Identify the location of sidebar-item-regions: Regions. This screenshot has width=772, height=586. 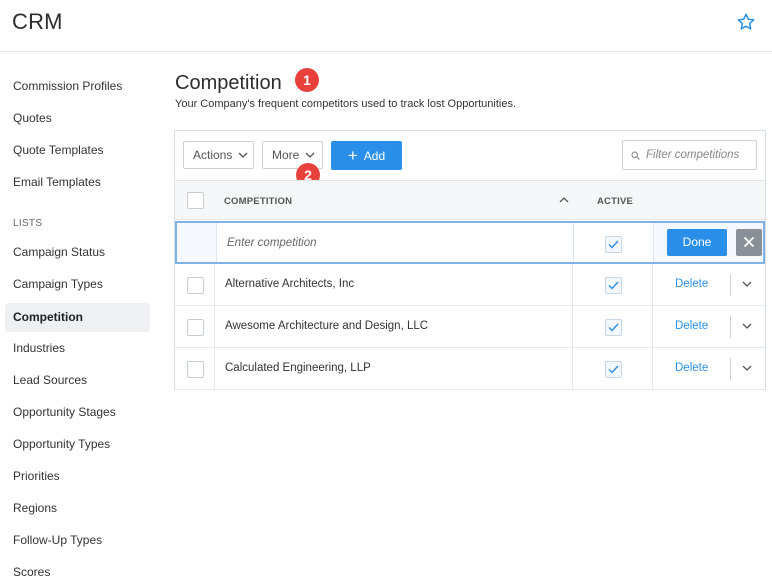
(77, 508).